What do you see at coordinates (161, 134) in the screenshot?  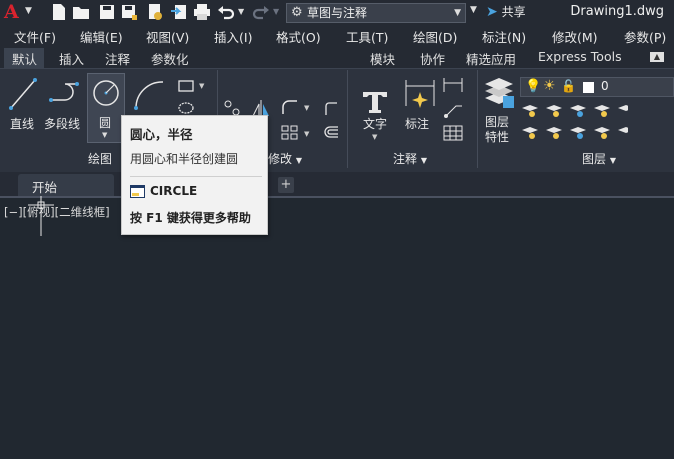 I see `tooltip-title: 圆心，半径` at bounding box center [161, 134].